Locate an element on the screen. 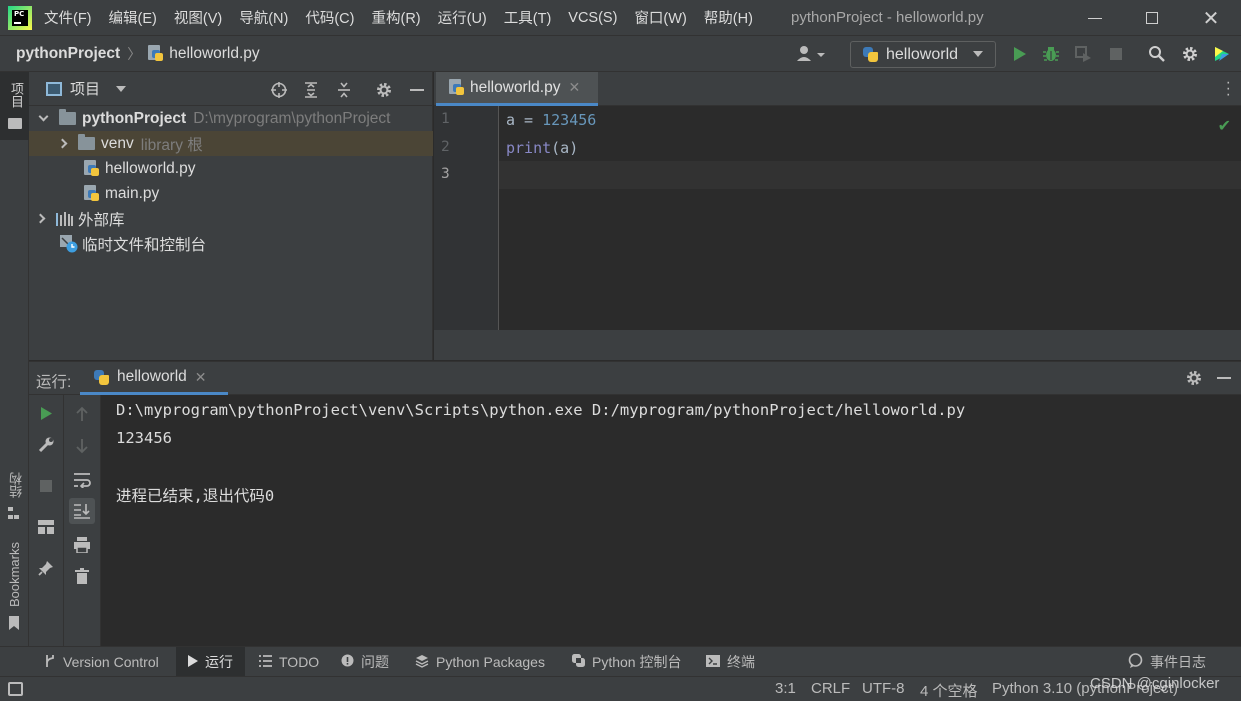 This screenshot has height=701, width=1241. run-toolbar-primary is located at coordinates (46, 520).